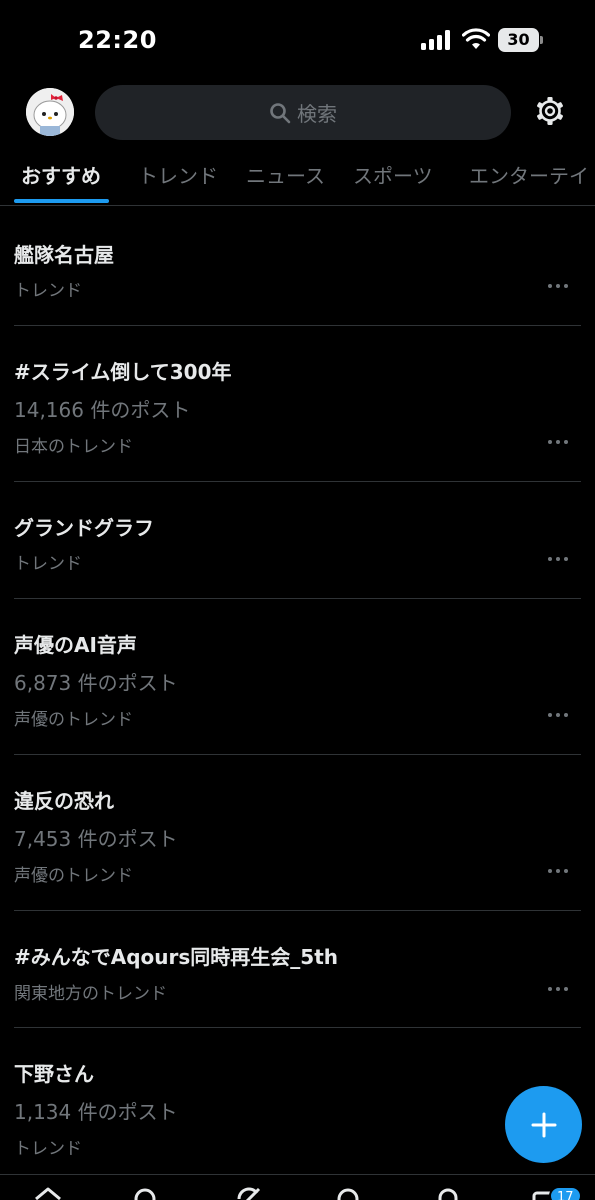 The width and height of the screenshot is (595, 1200). Describe the element at coordinates (297, 677) in the screenshot. I see `trend-item: 声優のAI音声 6,873 件のポスト 声優のトレンド` at that location.